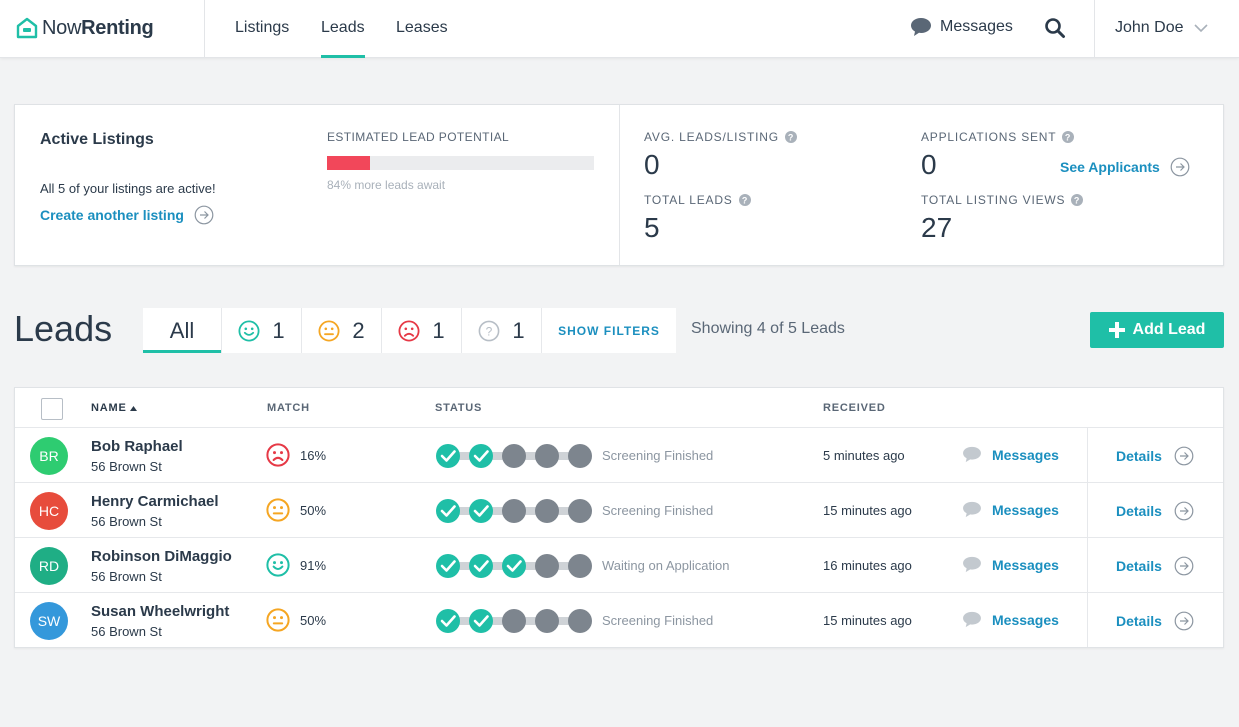 This screenshot has height=727, width=1239. I want to click on summary-divider, so click(619, 185).